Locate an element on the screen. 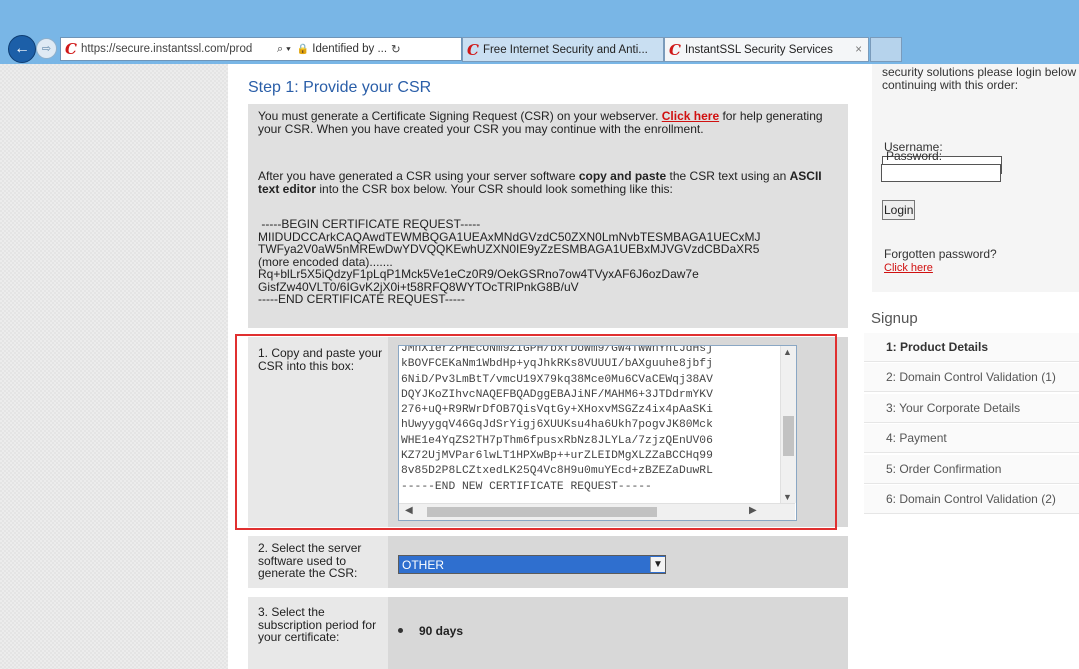 The image size is (1079, 669). forgot-password-text: Forgotten password? is located at coordinates (940, 254).